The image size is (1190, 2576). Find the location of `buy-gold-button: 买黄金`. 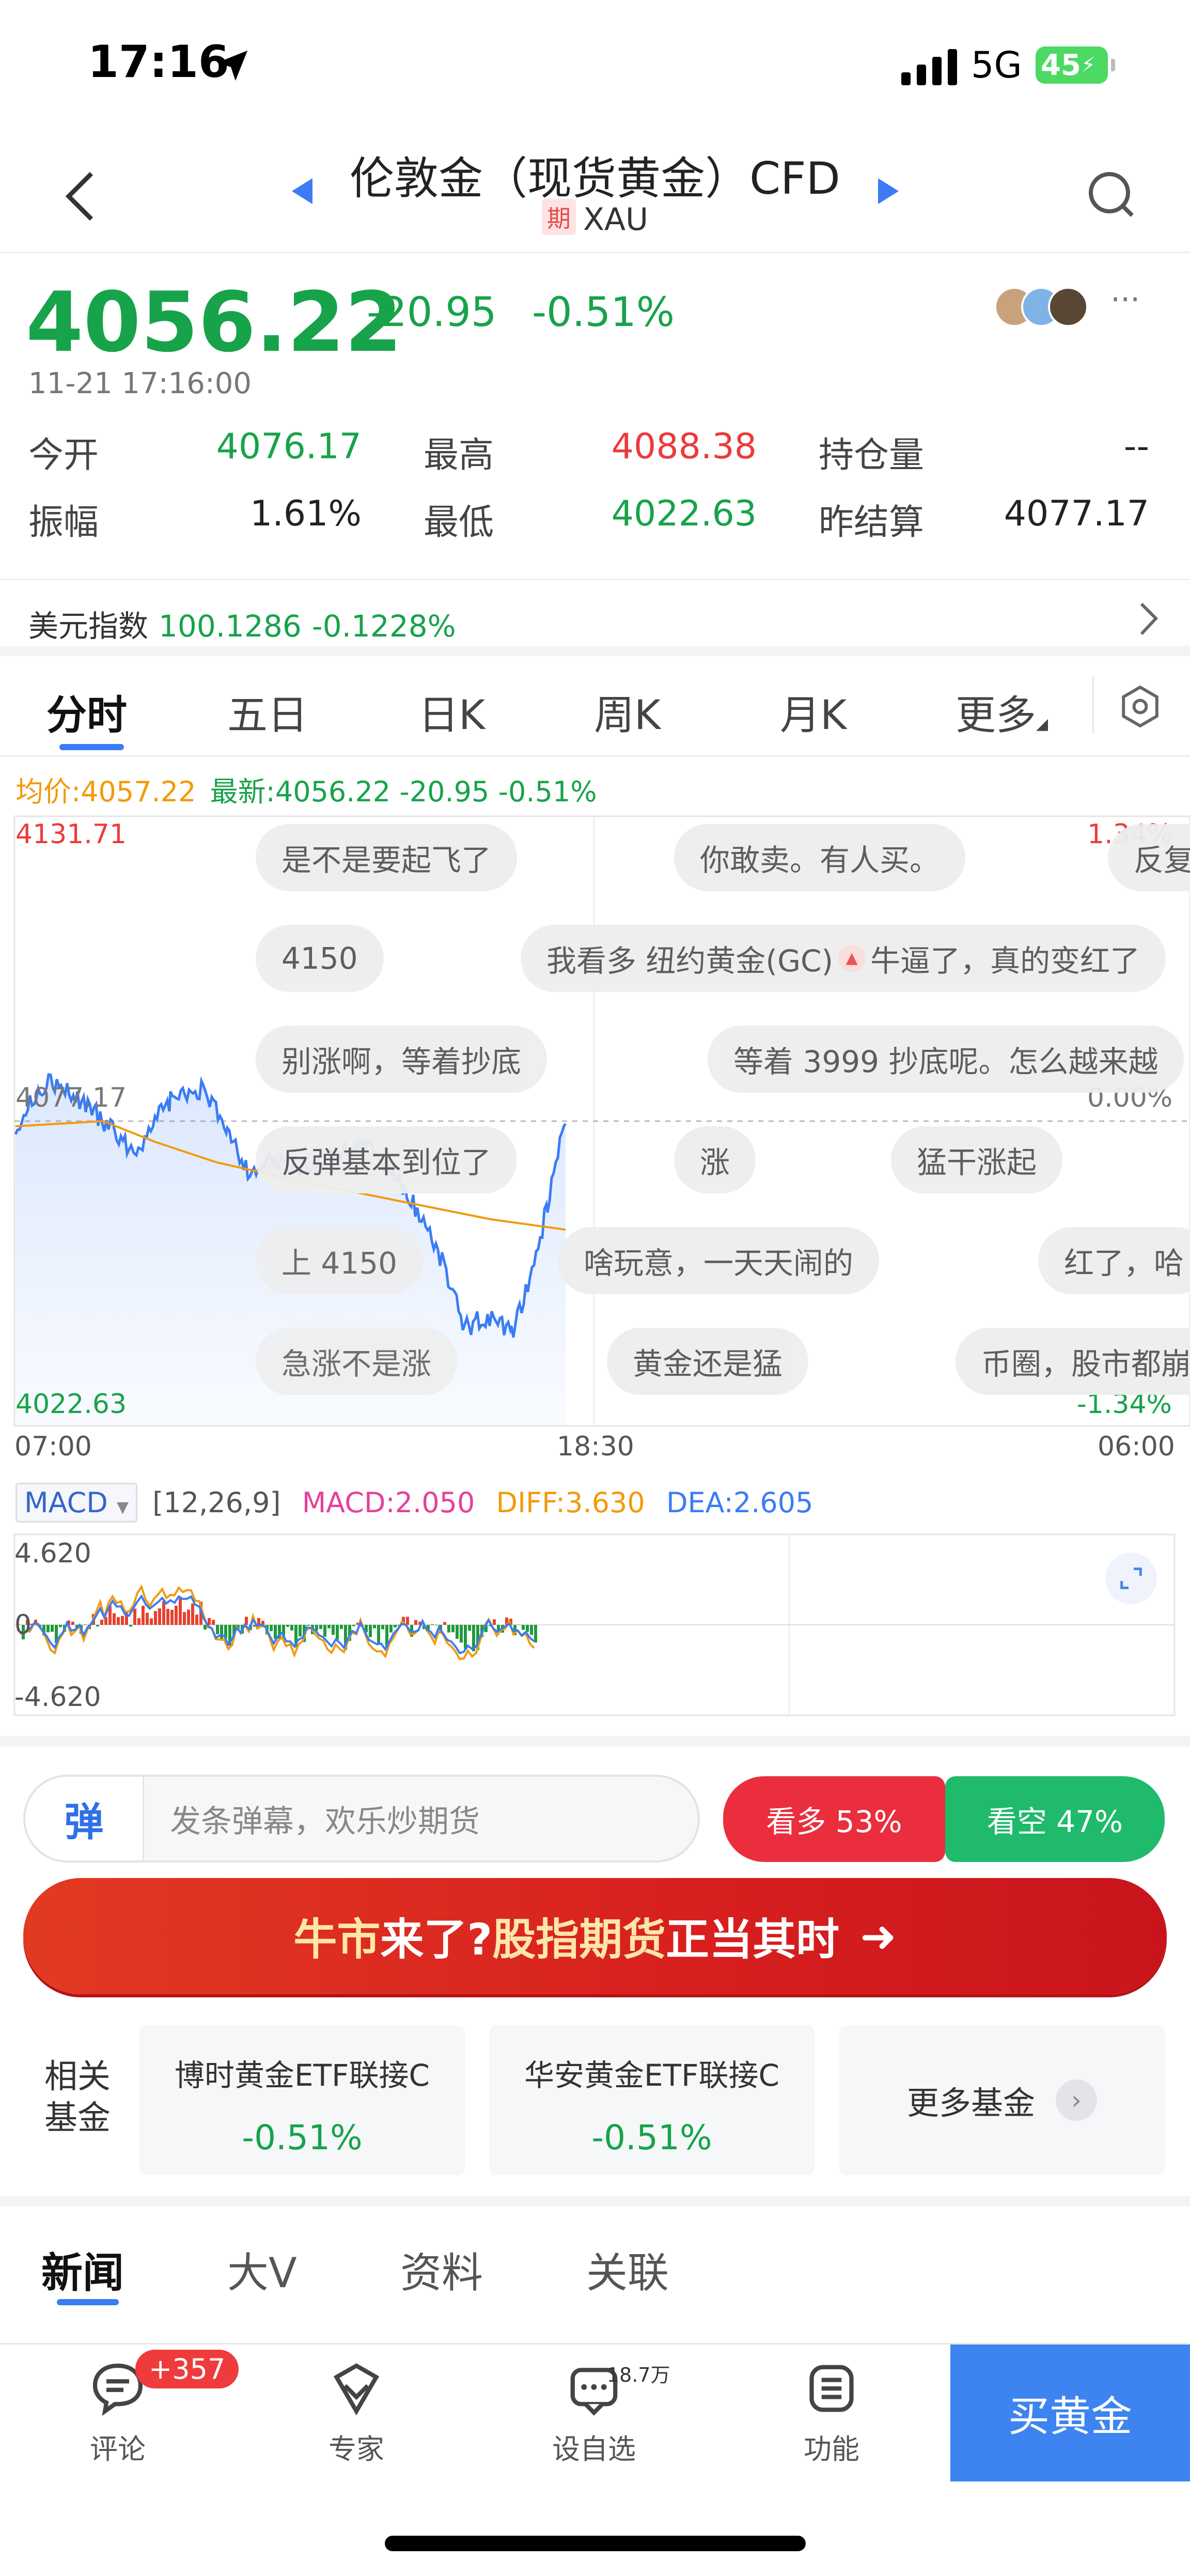

buy-gold-button: 买黄金 is located at coordinates (1070, 2413).